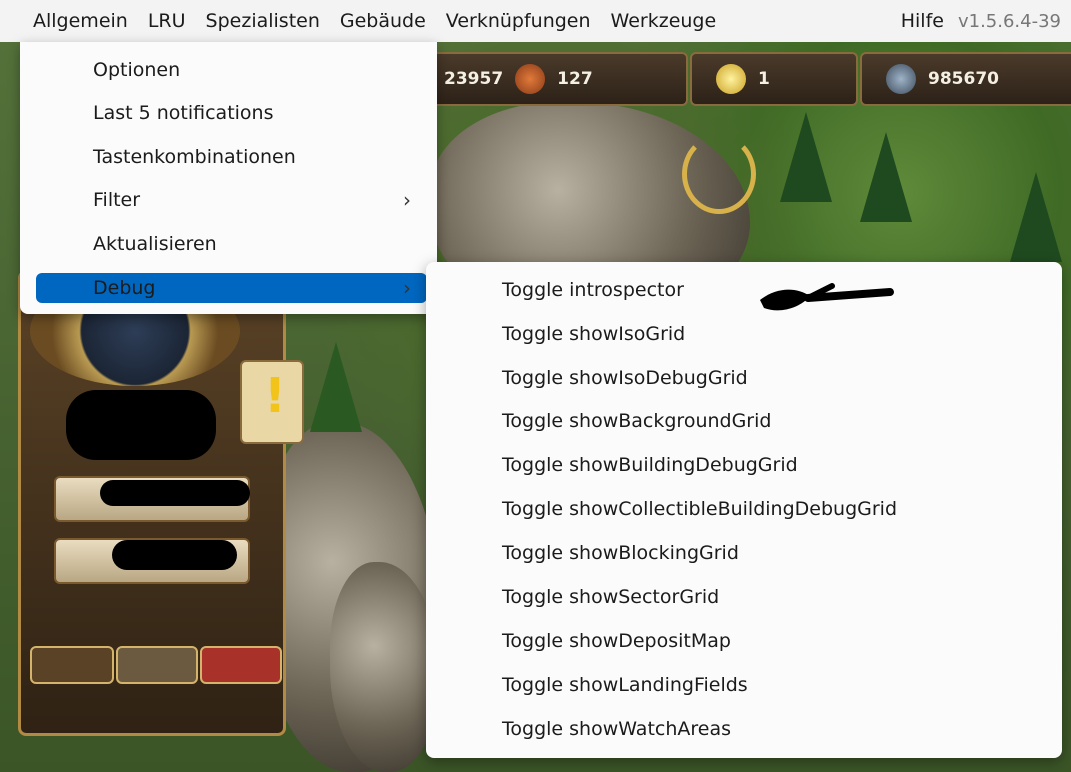 The width and height of the screenshot is (1071, 772). What do you see at coordinates (175, 493) in the screenshot?
I see `redacted-rank` at bounding box center [175, 493].